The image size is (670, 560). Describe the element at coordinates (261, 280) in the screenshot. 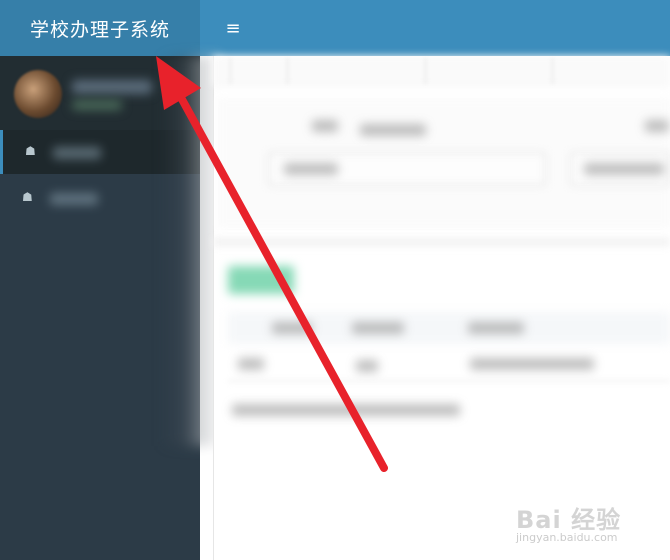

I see `add-button-blurred` at that location.